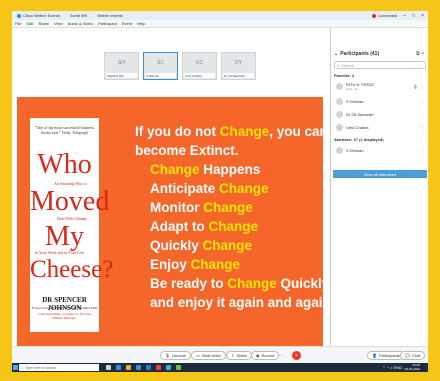 The width and height of the screenshot is (440, 381). What do you see at coordinates (397, 367) in the screenshot?
I see `language-indicator: ENG` at bounding box center [397, 367].